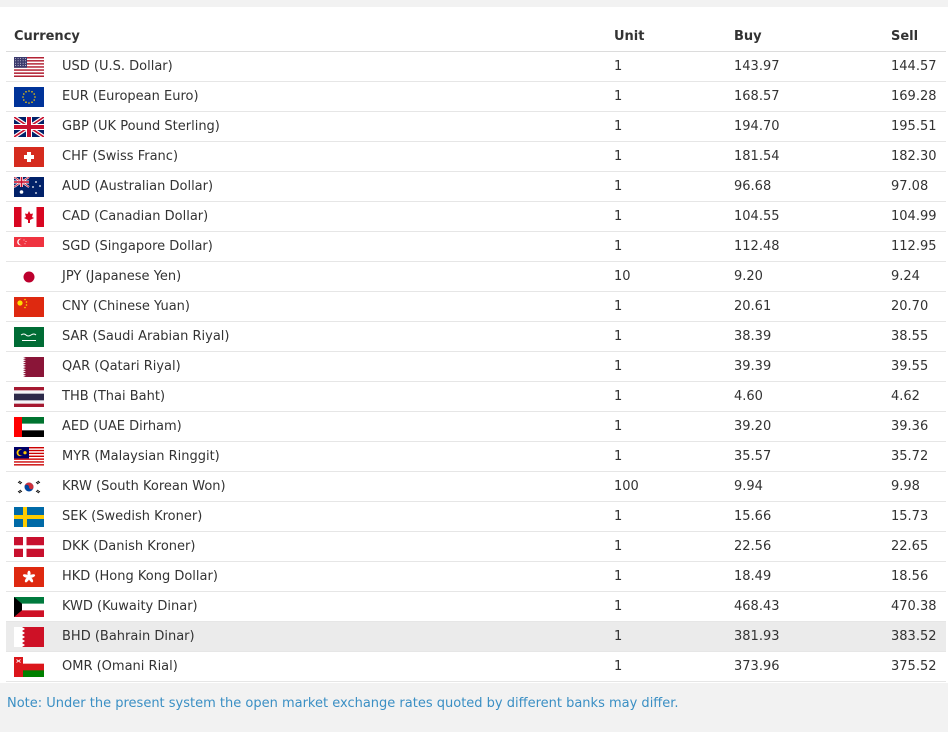  What do you see at coordinates (29, 576) in the screenshot?
I see `hk-flag-icon` at bounding box center [29, 576].